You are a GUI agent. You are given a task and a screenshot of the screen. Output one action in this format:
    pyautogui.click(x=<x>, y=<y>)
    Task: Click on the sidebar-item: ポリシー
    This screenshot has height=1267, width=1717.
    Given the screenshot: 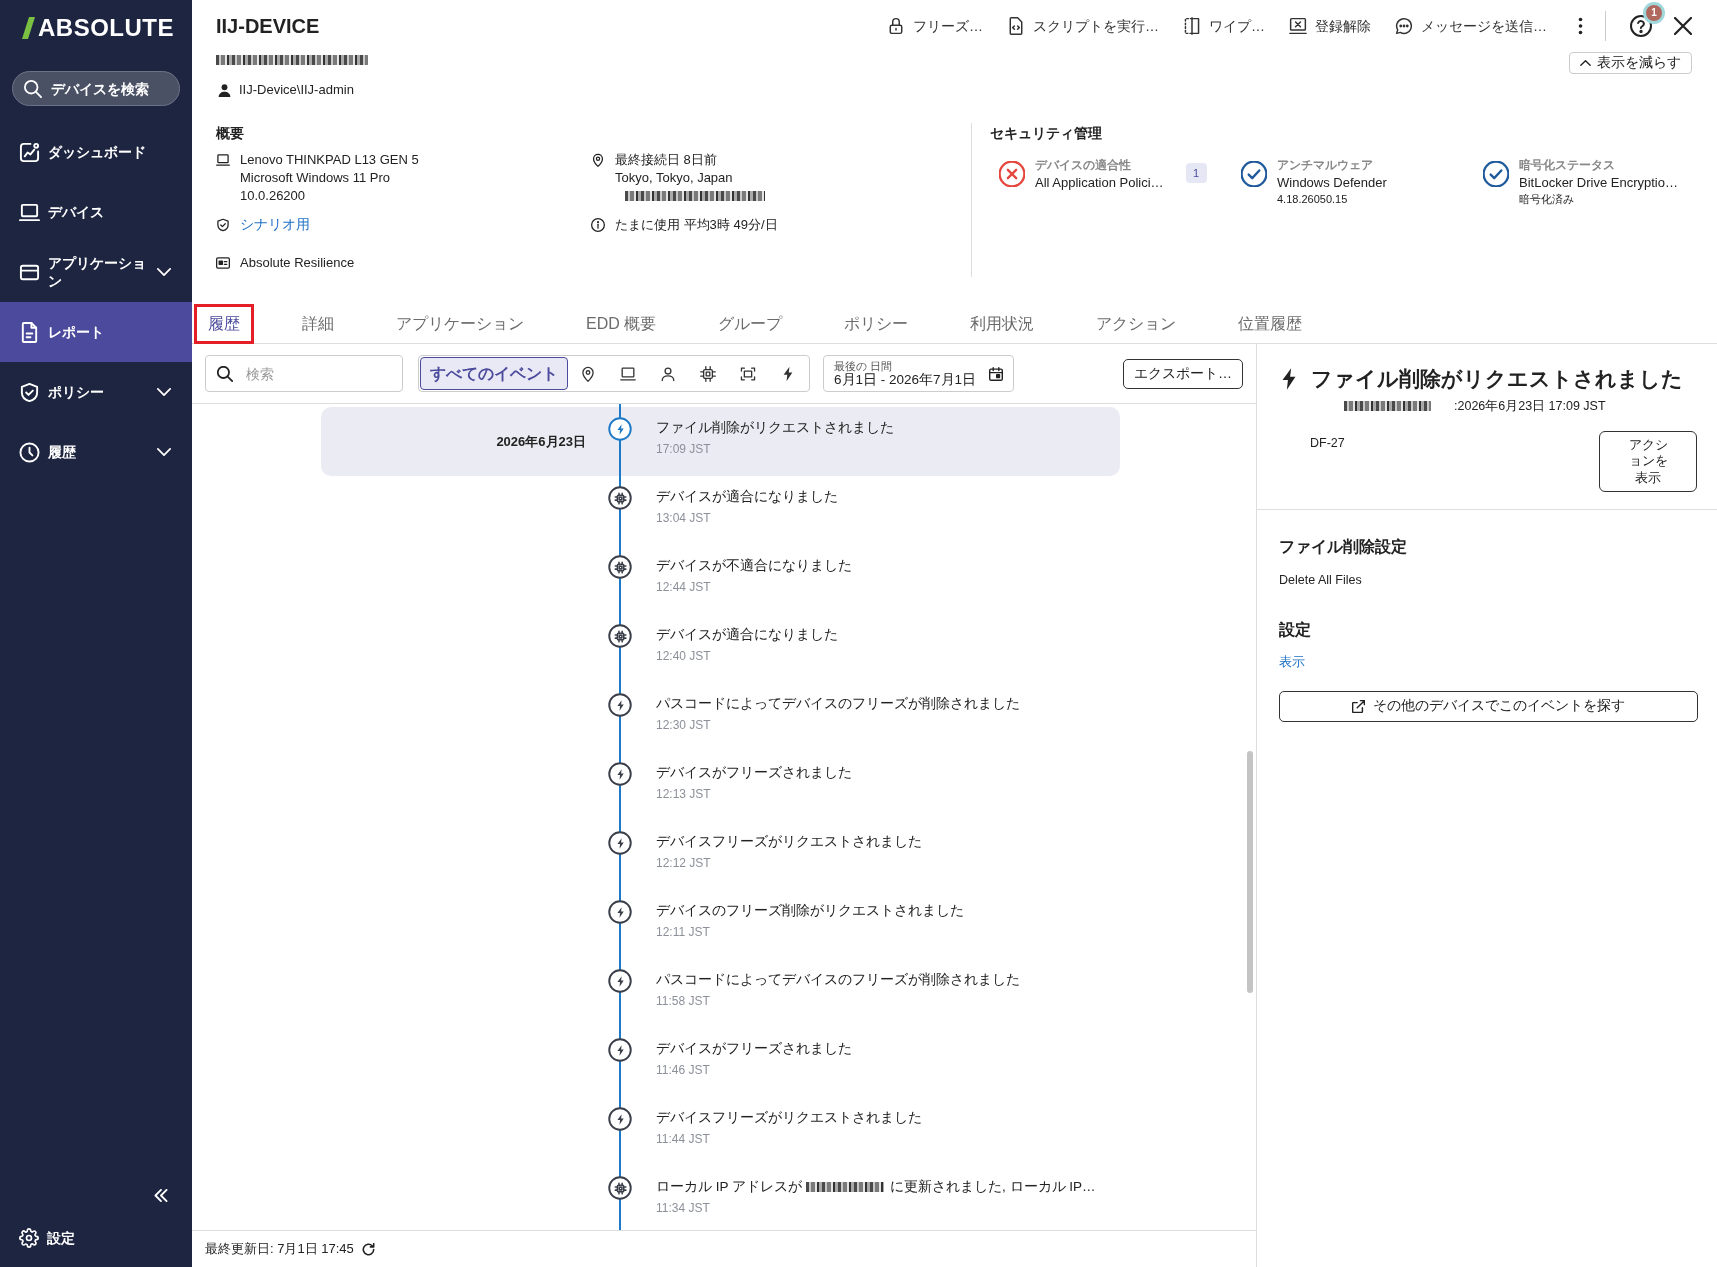 What is the action you would take?
    pyautogui.click(x=96, y=392)
    